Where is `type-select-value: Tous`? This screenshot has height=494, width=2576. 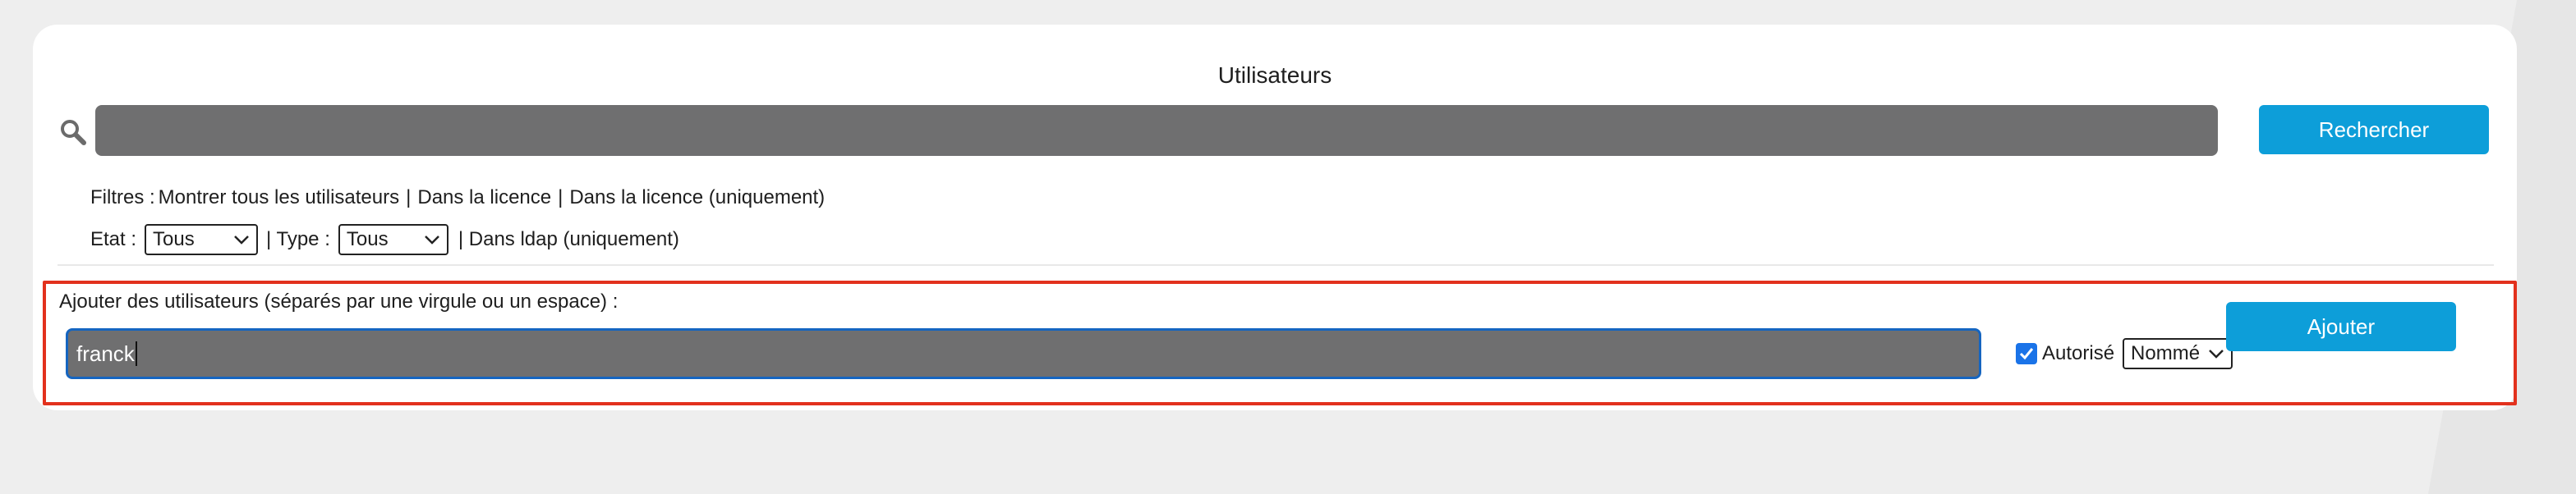 type-select-value: Tous is located at coordinates (367, 239).